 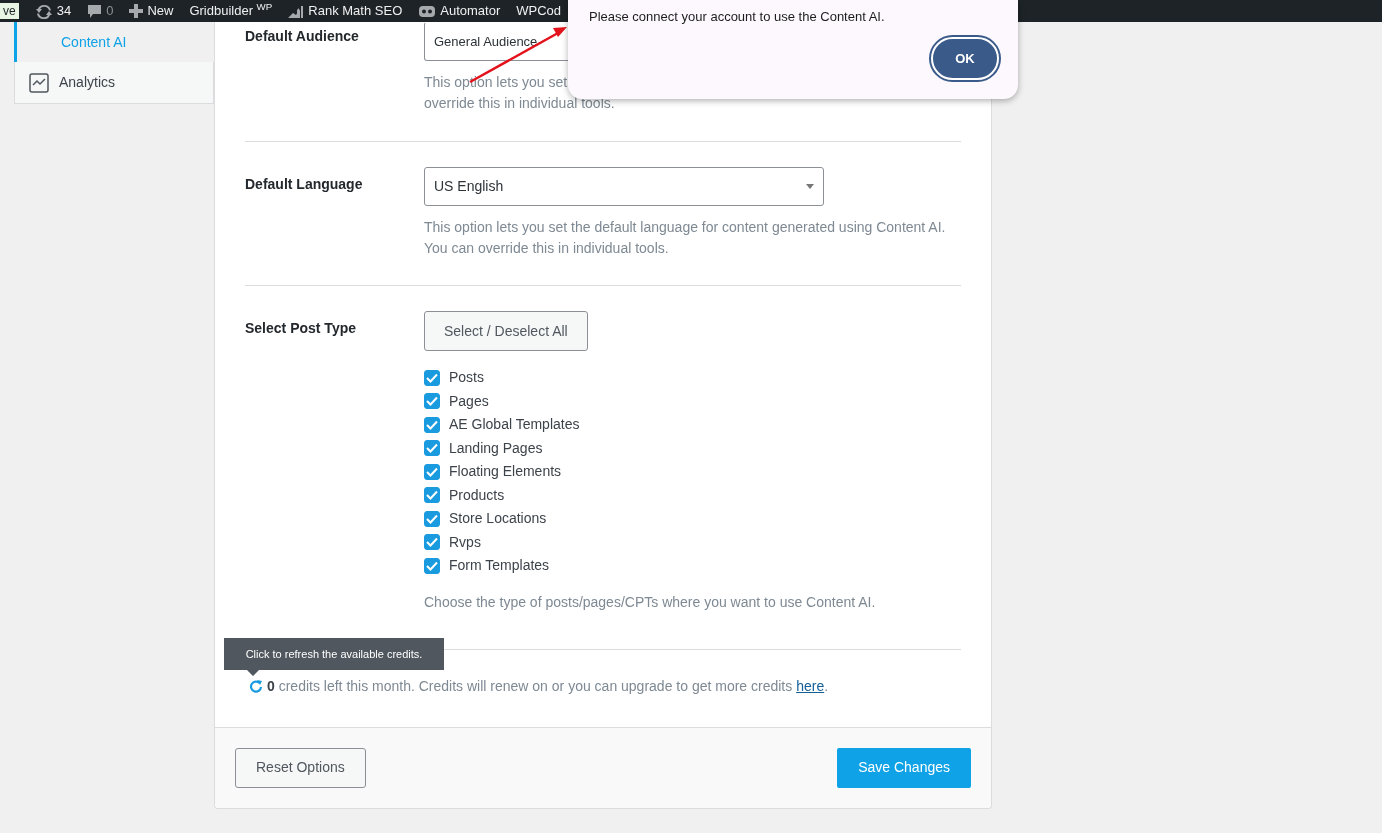 What do you see at coordinates (547, 248) in the screenshot?
I see `help-text: You can override this in individual tools.` at bounding box center [547, 248].